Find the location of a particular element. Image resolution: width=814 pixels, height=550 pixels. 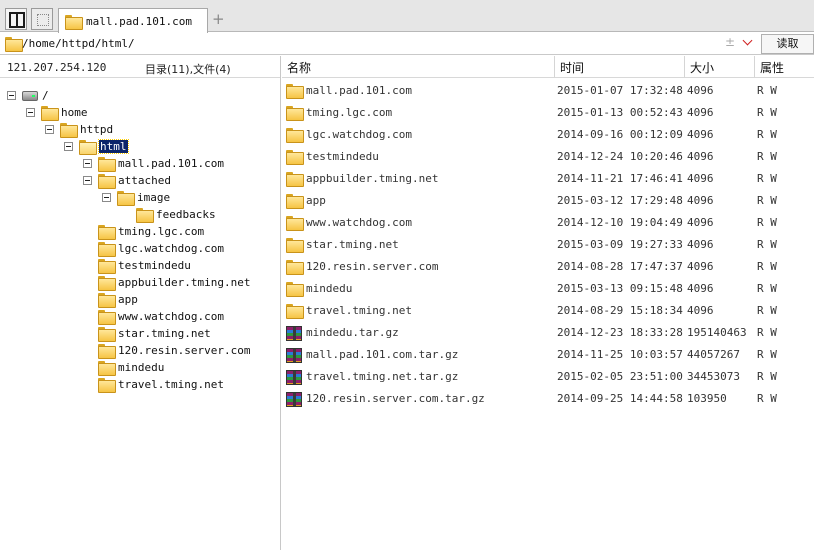

file-row: app 2015-03-12 17:29:48 4096 R W is located at coordinates (548, 201).